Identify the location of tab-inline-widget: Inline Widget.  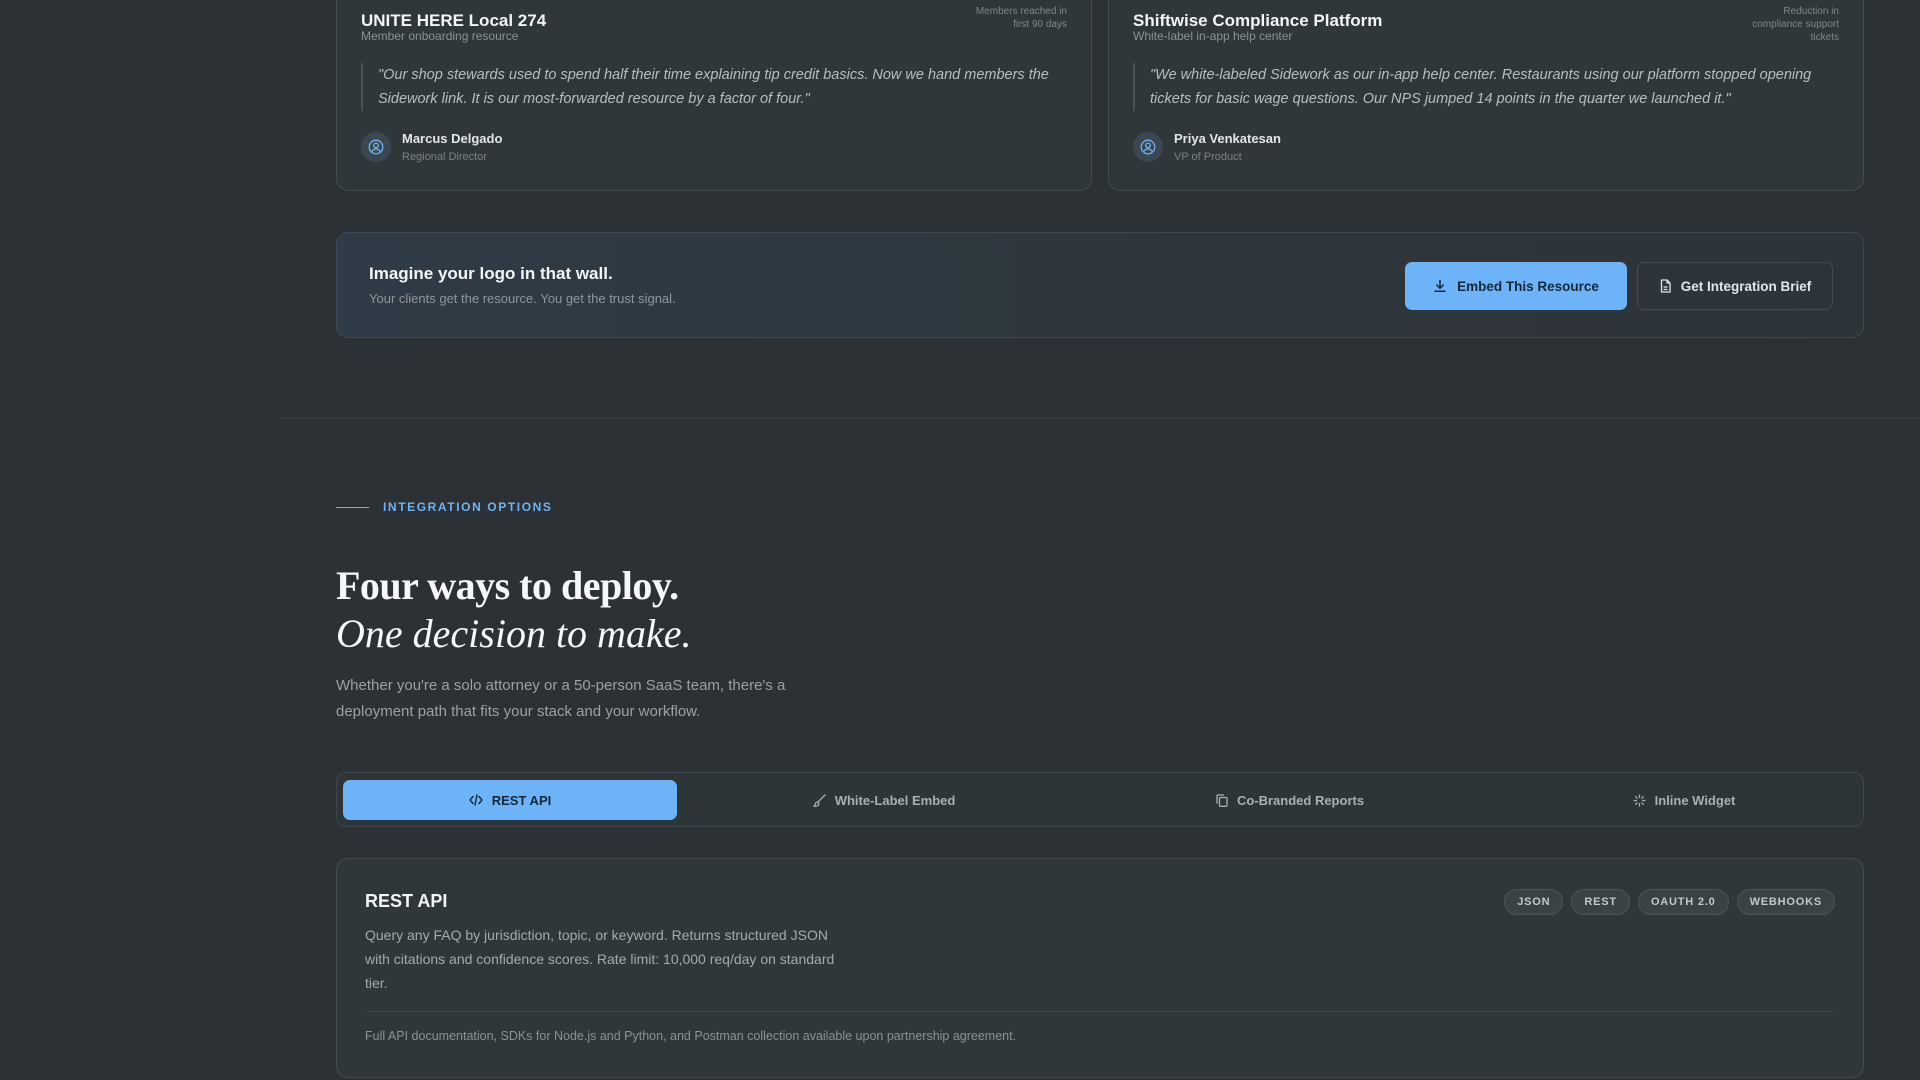
(1684, 800).